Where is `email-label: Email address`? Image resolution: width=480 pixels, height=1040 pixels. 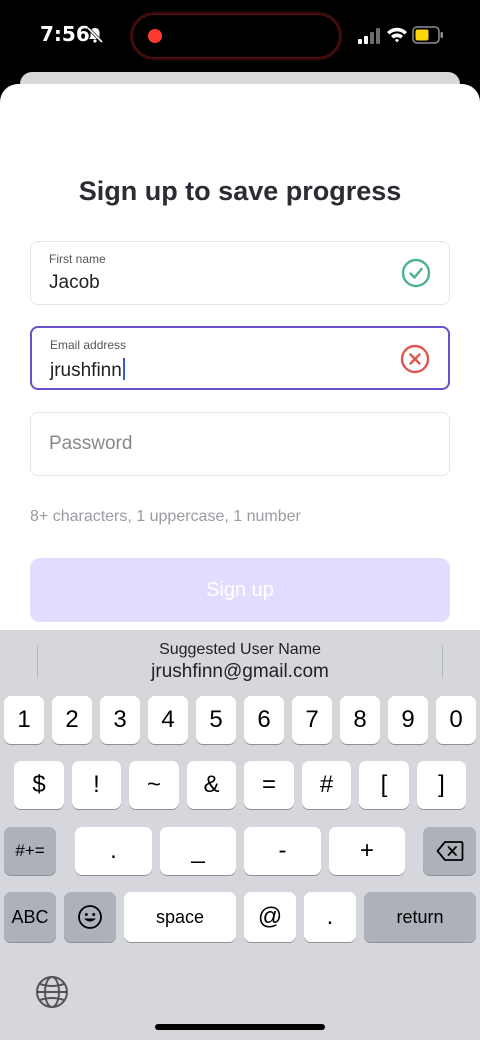 email-label: Email address is located at coordinates (88, 345).